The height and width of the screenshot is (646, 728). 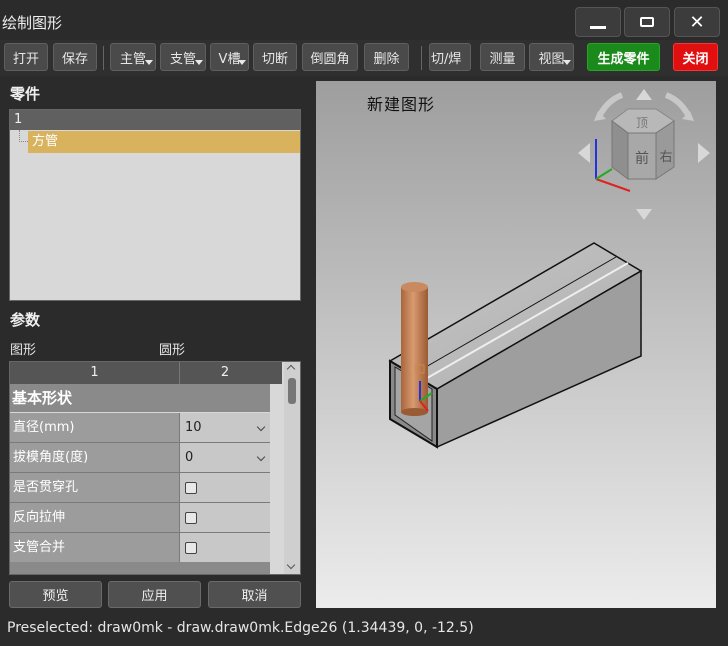 I want to click on parts-tree: 1 方管, so click(x=155, y=205).